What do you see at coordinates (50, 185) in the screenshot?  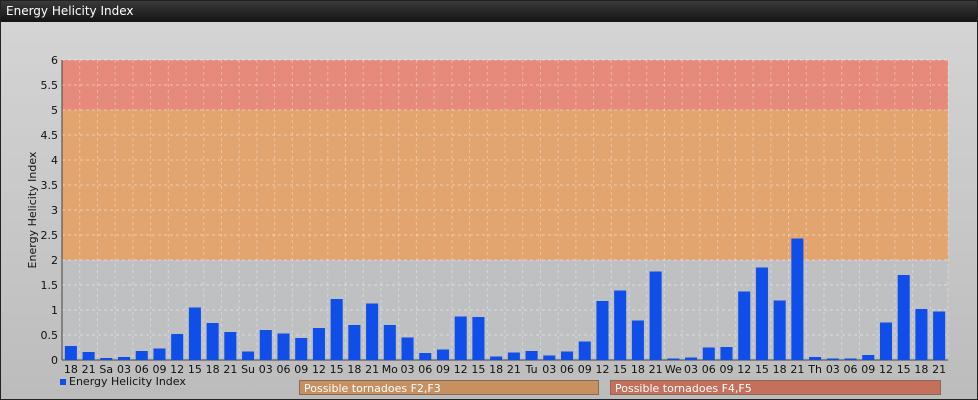 I see `y-tick-label: 3.5` at bounding box center [50, 185].